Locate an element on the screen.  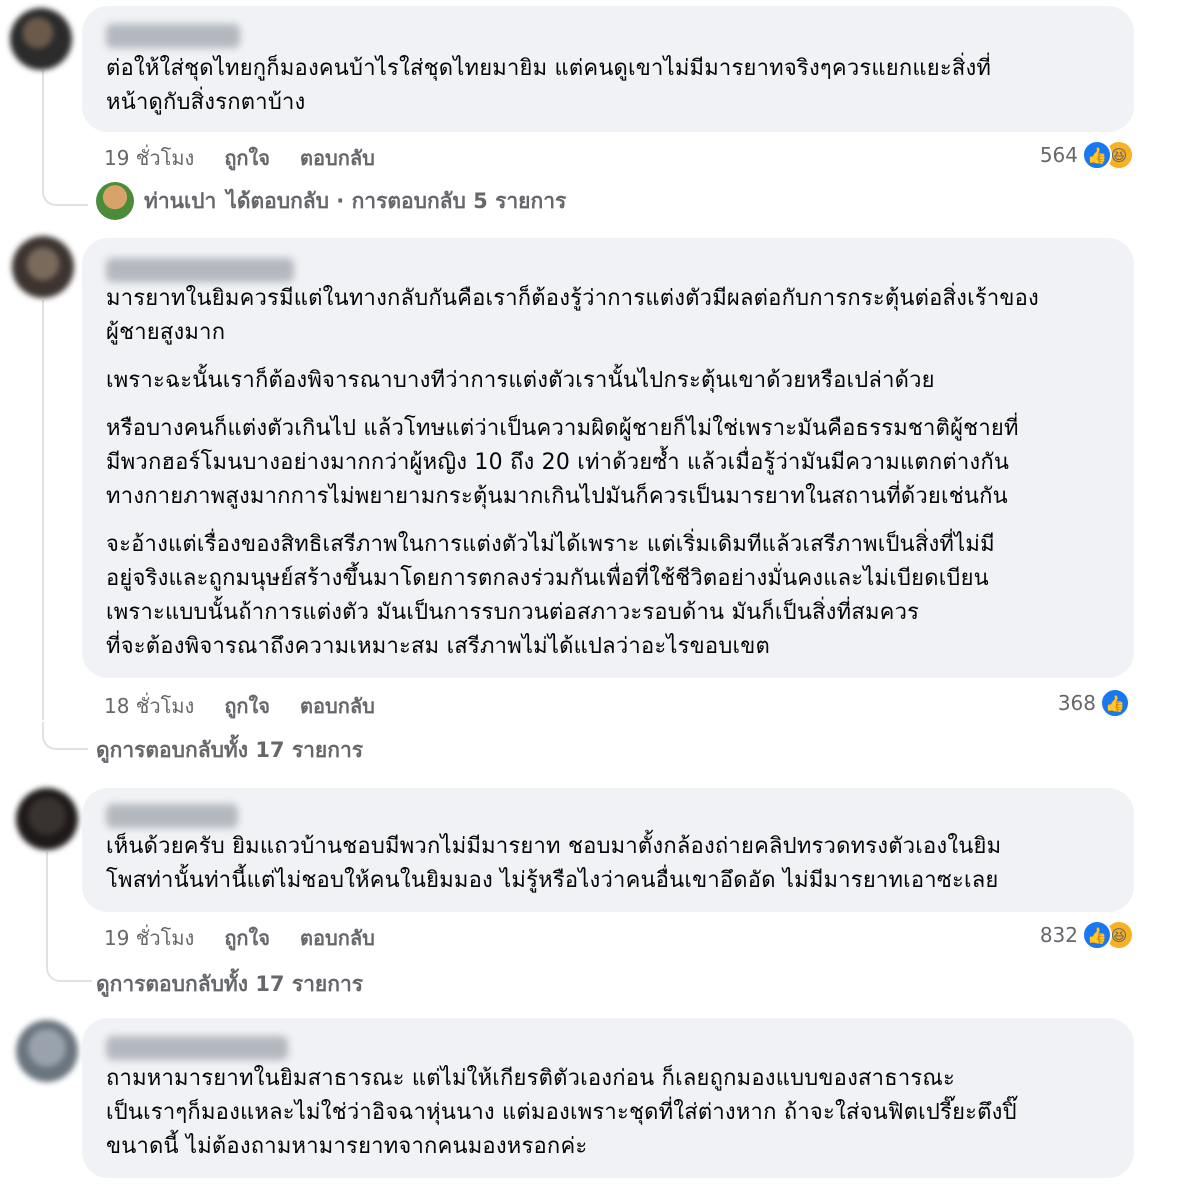
reply-summary: ท่านเปา ได้ตอบกลับ · การตอบกลับ 5 รายการ is located at coordinates (331, 201).